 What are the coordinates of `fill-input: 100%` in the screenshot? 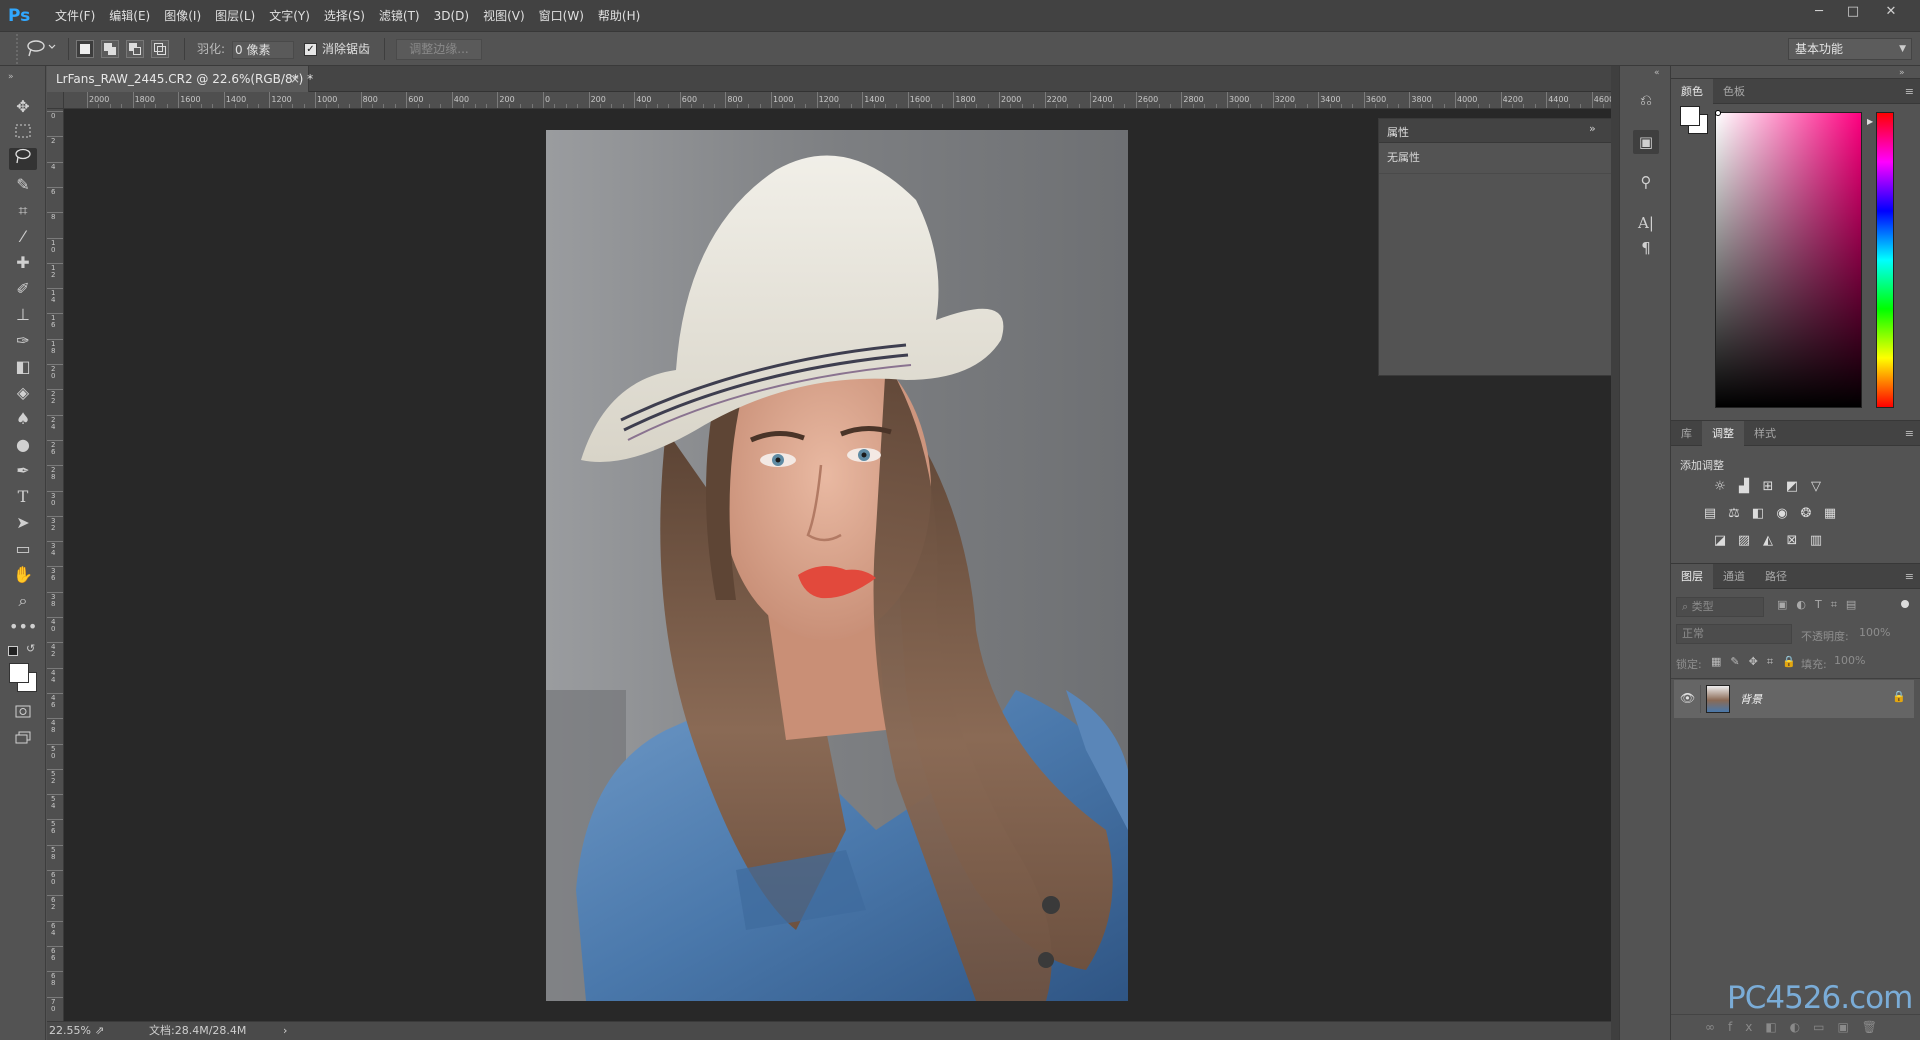 It's located at (1858, 662).